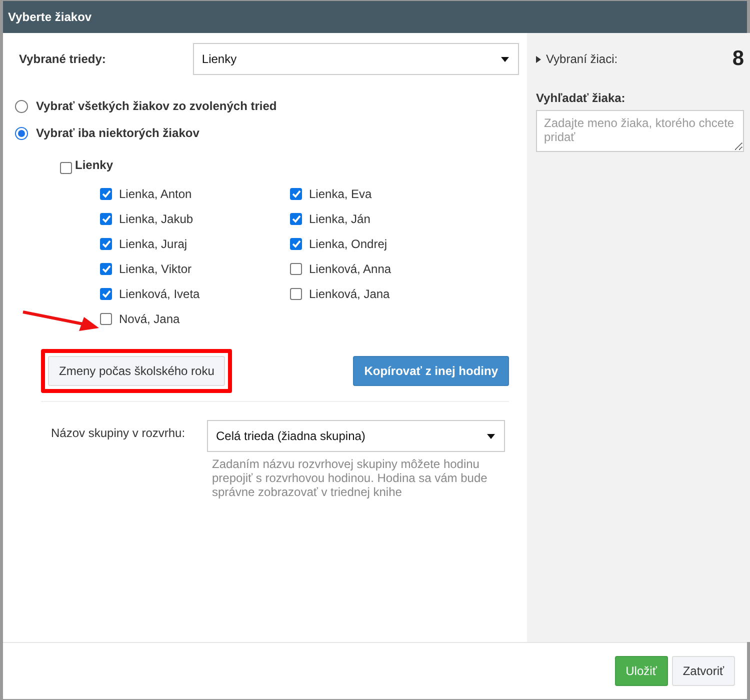 The width and height of the screenshot is (750, 700). What do you see at coordinates (356, 436) in the screenshot?
I see `schedule-group-select: Celá trieda (žiadna skupina)` at bounding box center [356, 436].